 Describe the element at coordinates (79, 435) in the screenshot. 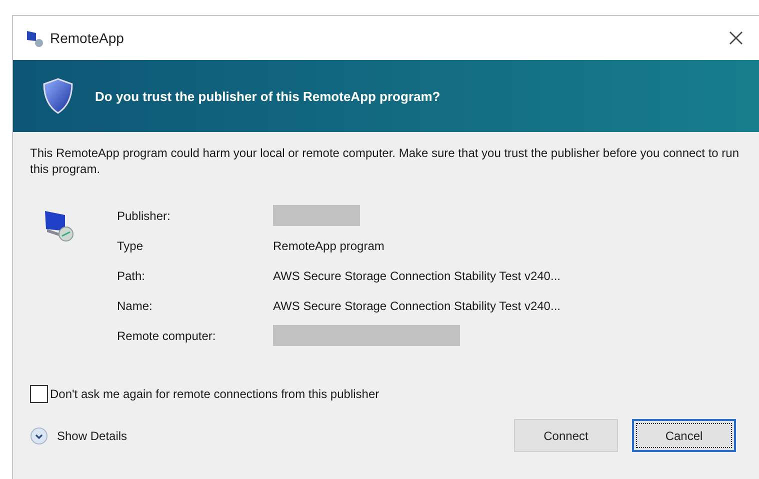

I see `show-details-toggle: Show Details` at that location.